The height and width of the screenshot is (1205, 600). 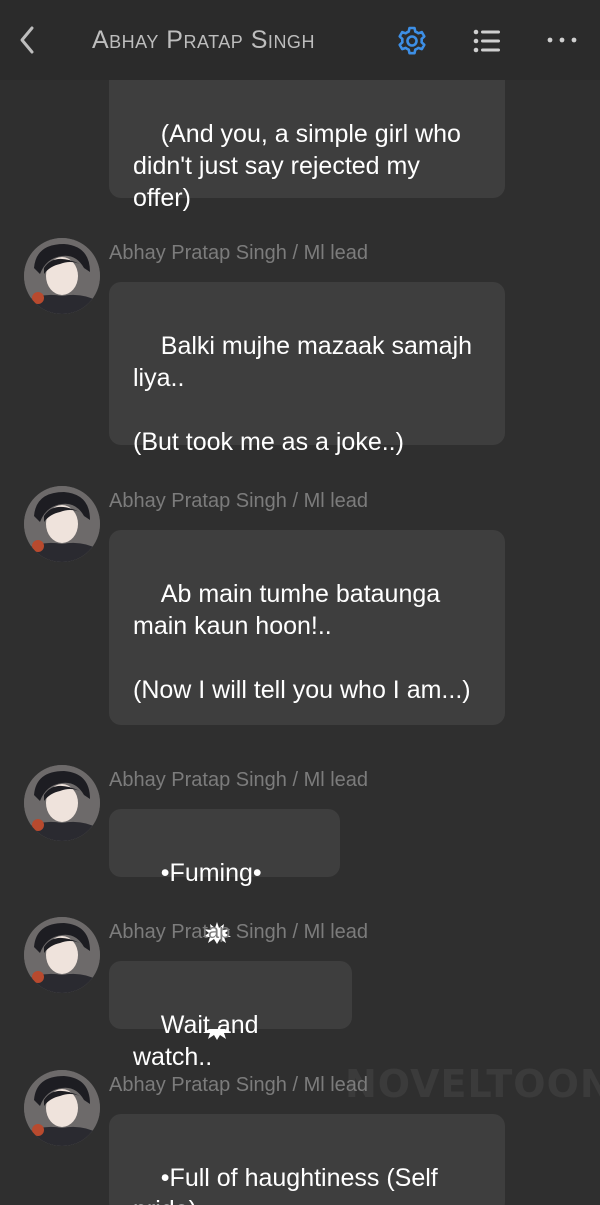 What do you see at coordinates (203, 40) in the screenshot?
I see `chat-title: Abhay Pratap Singh` at bounding box center [203, 40].